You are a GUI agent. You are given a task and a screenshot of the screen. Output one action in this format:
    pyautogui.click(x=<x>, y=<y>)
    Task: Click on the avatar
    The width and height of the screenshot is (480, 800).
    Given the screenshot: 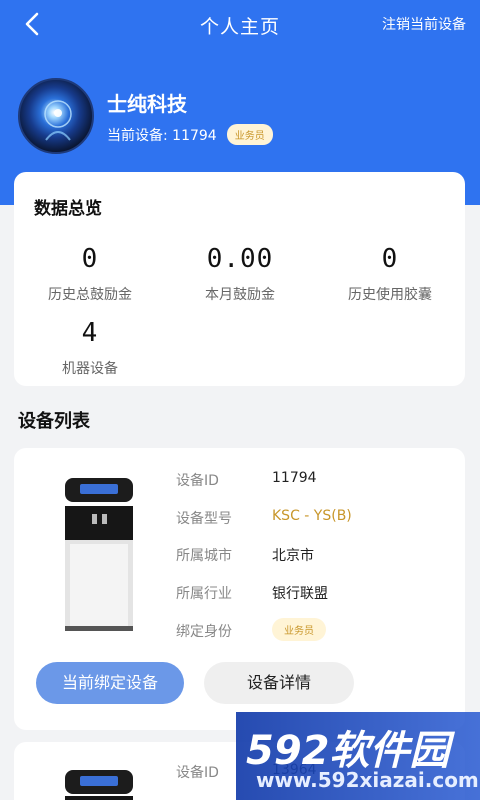 What is the action you would take?
    pyautogui.click(x=56, y=116)
    